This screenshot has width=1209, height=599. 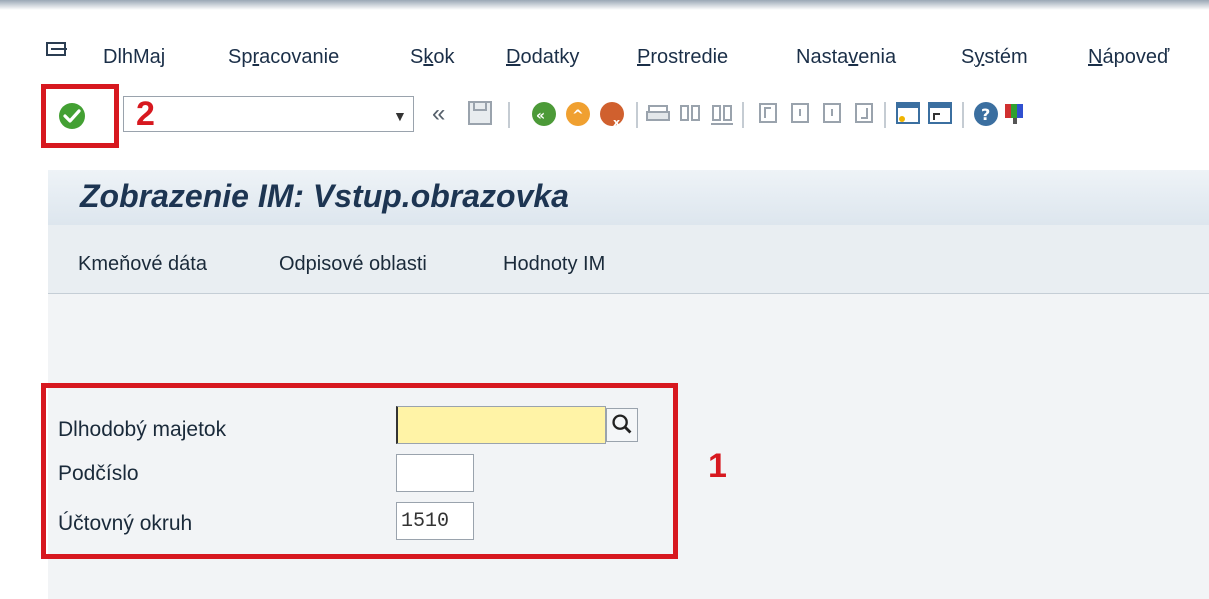 What do you see at coordinates (800, 113) in the screenshot?
I see `previous-page-icon` at bounding box center [800, 113].